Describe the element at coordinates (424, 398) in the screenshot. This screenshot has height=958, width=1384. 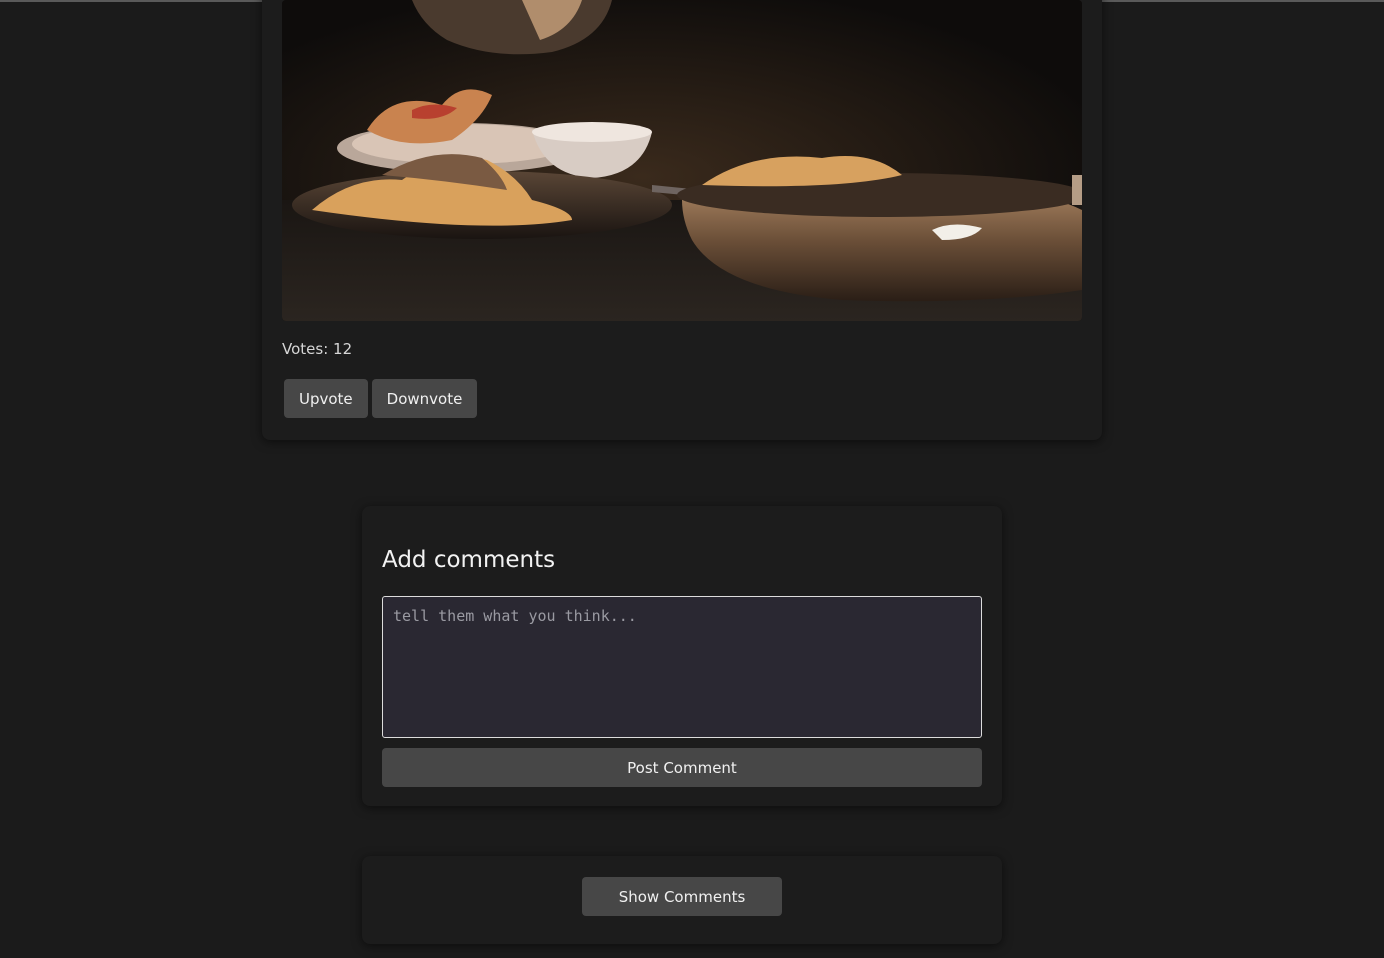
I see `downvote-button: Downvote` at that location.